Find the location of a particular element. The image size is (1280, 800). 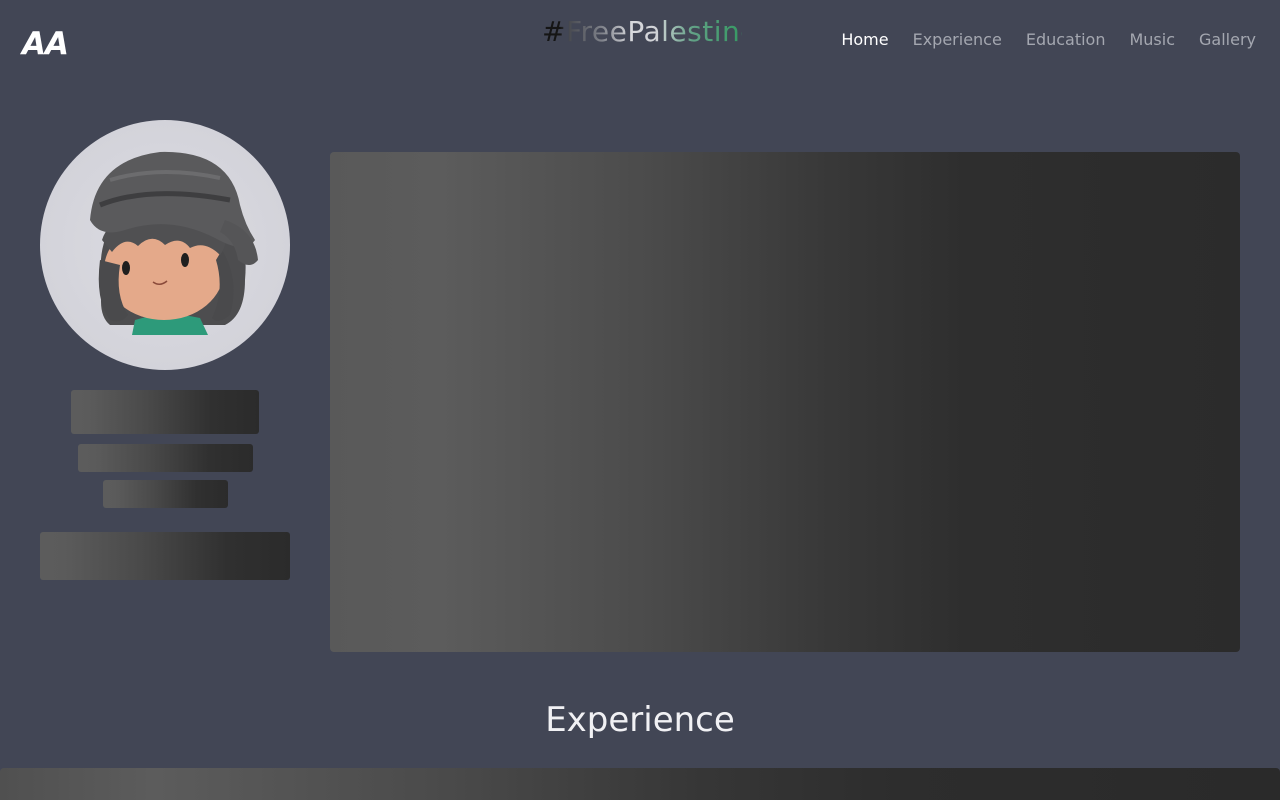

main-nav: Home Experience Education Music Gallery is located at coordinates (1048, 40).